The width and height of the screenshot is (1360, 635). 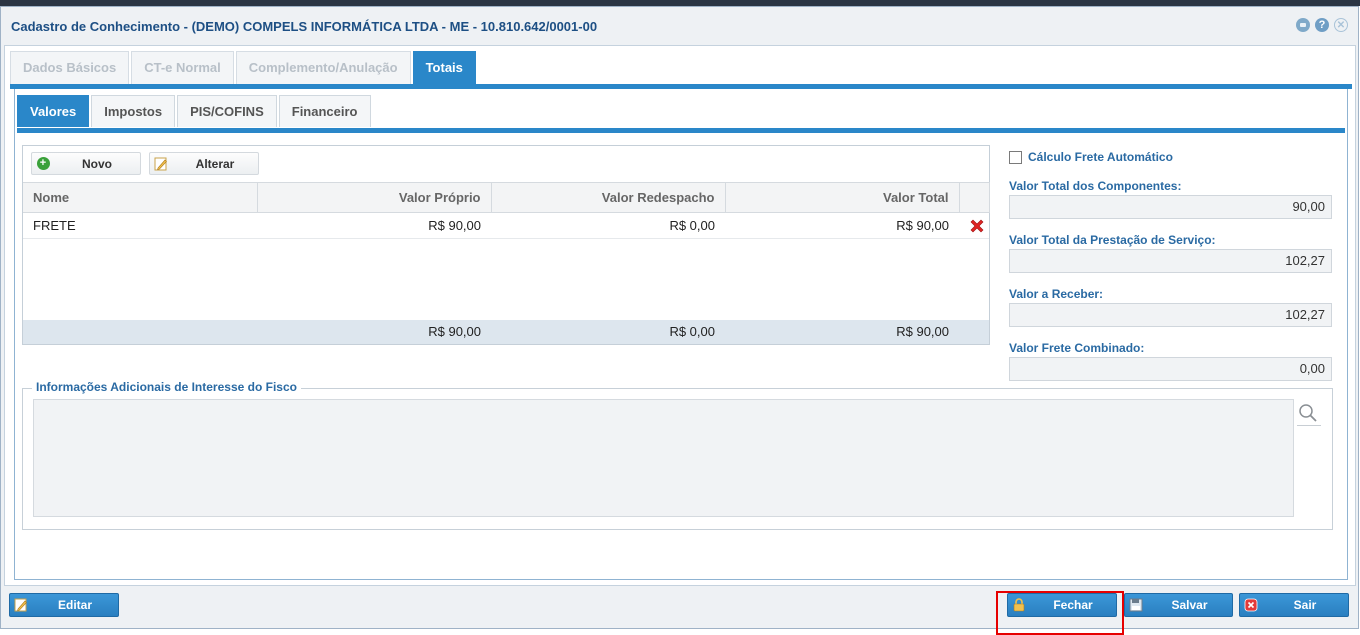 I want to click on cell-valor-proprio: R$ 90,00, so click(x=374, y=225).